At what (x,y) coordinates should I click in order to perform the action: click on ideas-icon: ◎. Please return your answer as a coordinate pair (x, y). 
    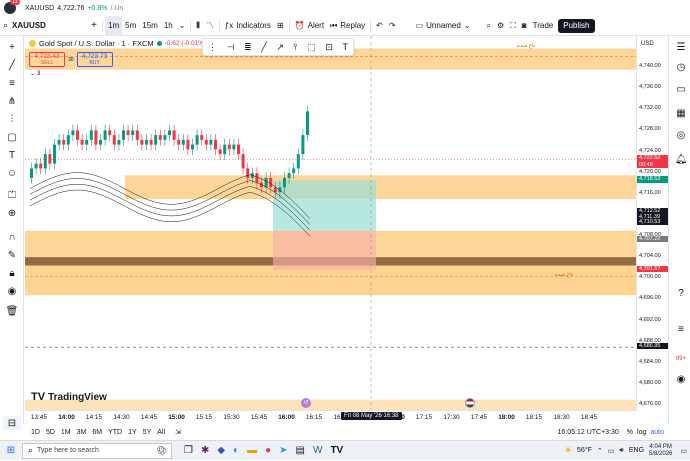
    Looking at the image, I should click on (681, 135).